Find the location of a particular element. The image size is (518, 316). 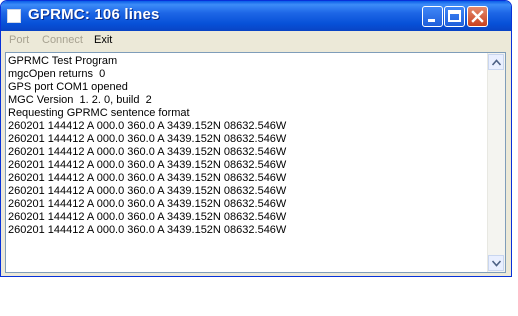

arrow-up-icon is located at coordinates (496, 62).